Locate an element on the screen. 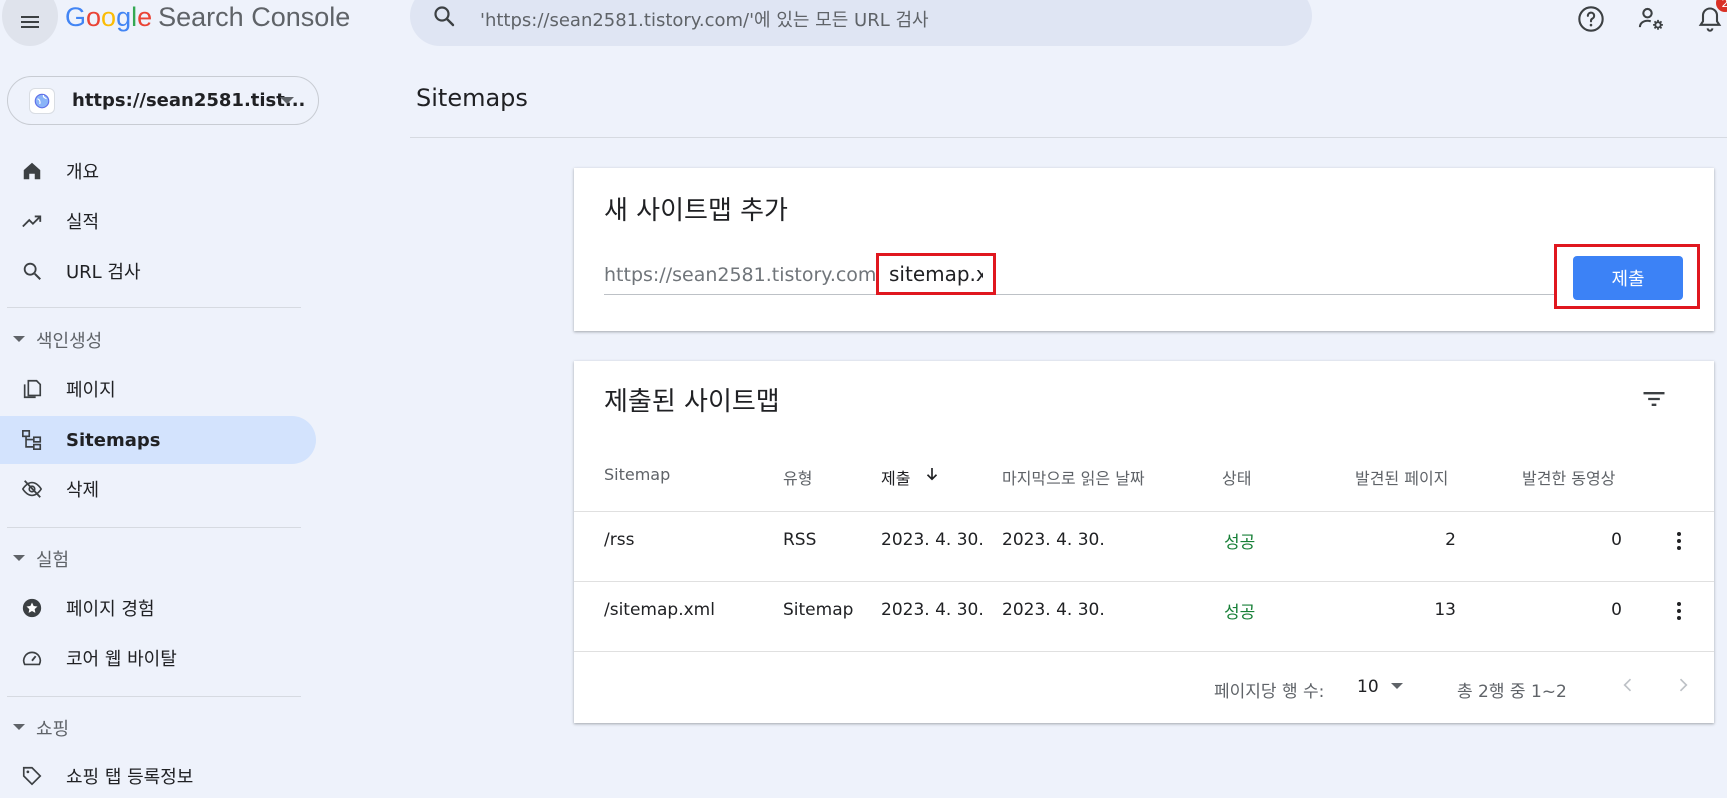  sidebar-section-experience: 실험 is located at coordinates (158, 558).